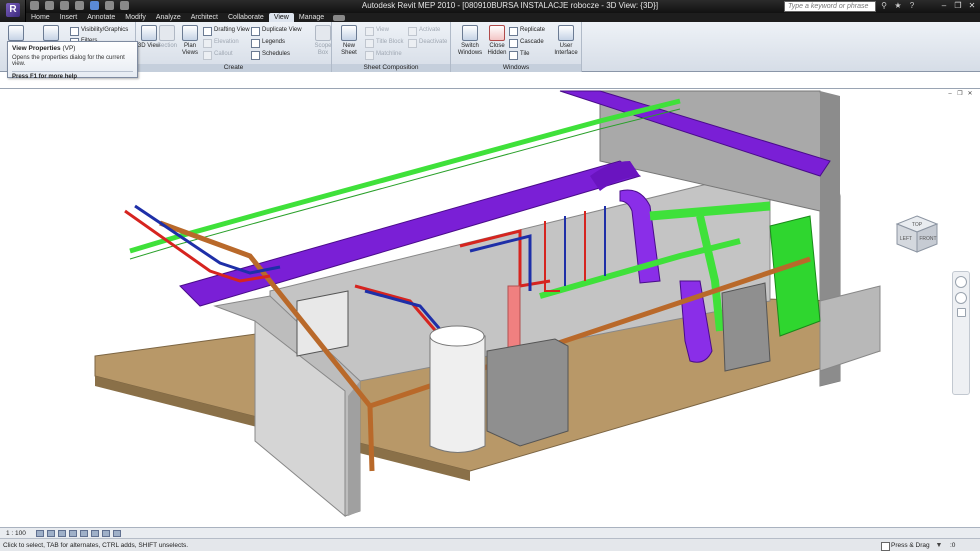 The width and height of the screenshot is (980, 551). I want to click on viewcube: TOP FRONT LEFT, so click(917, 234).